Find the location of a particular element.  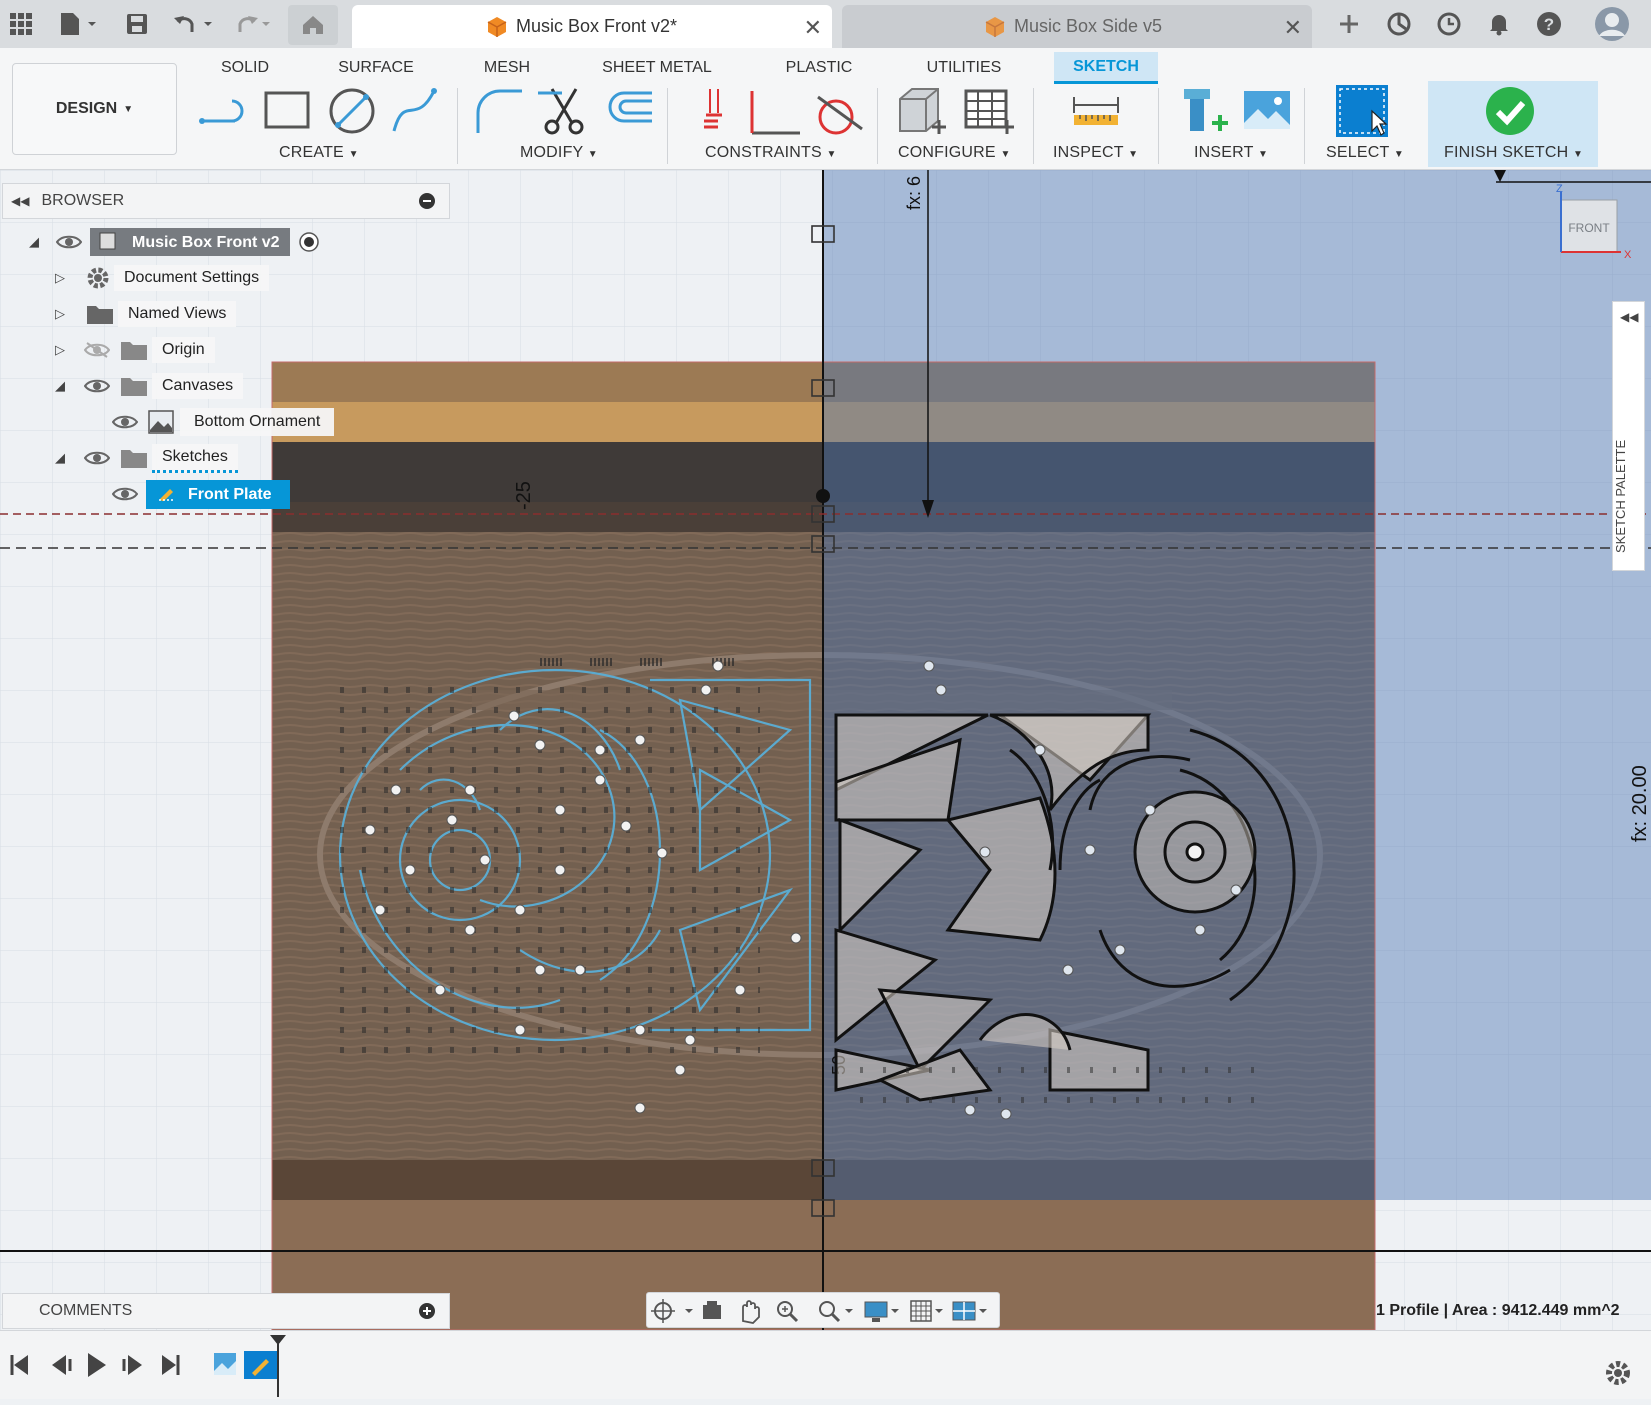

save-icon is located at coordinates (137, 24).